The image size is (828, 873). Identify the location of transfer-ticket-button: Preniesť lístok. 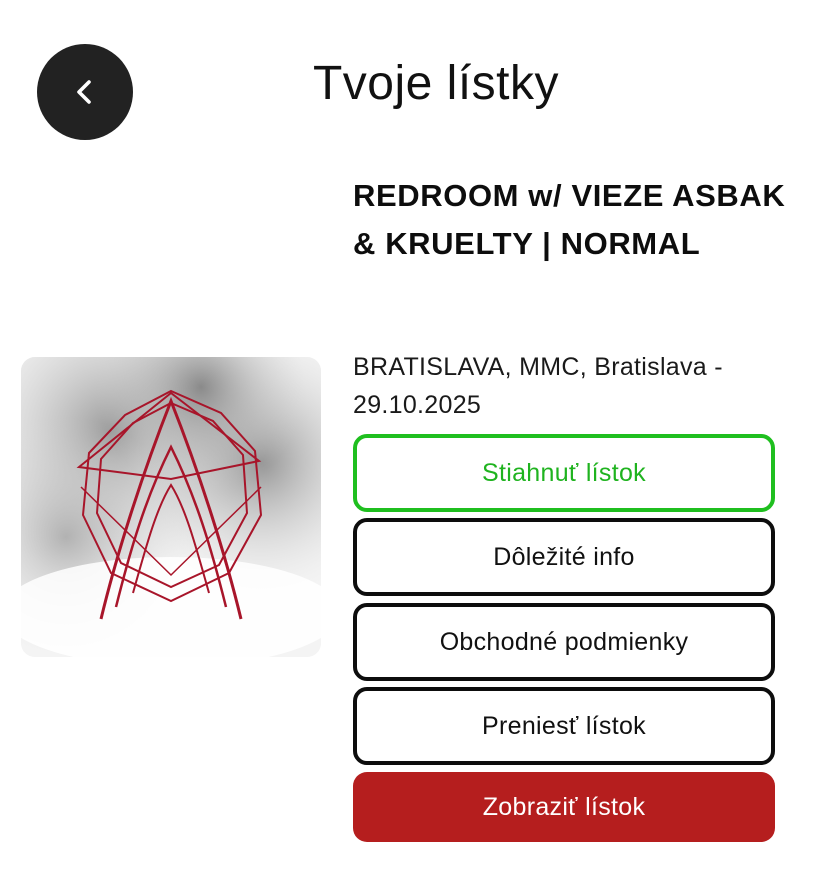
(564, 726).